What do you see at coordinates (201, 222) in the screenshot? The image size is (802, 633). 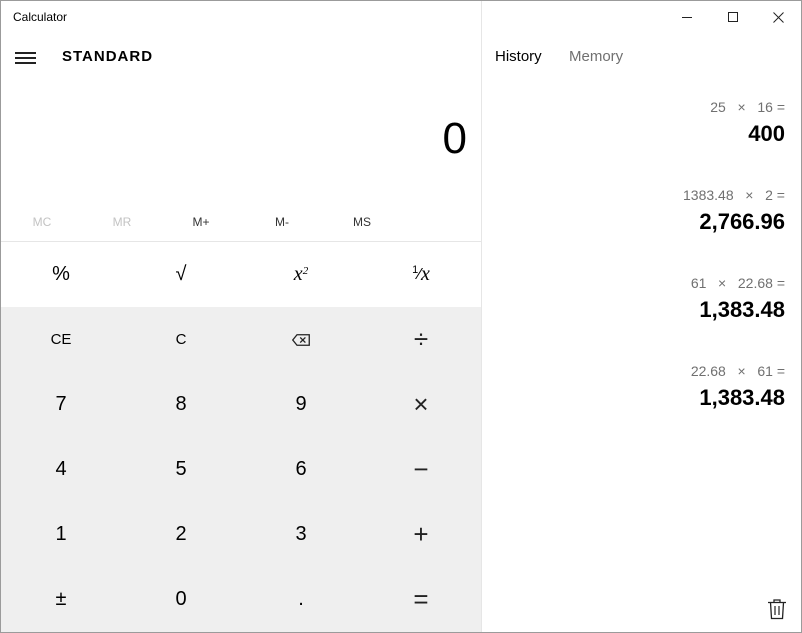 I see `memory-add-button: M+` at bounding box center [201, 222].